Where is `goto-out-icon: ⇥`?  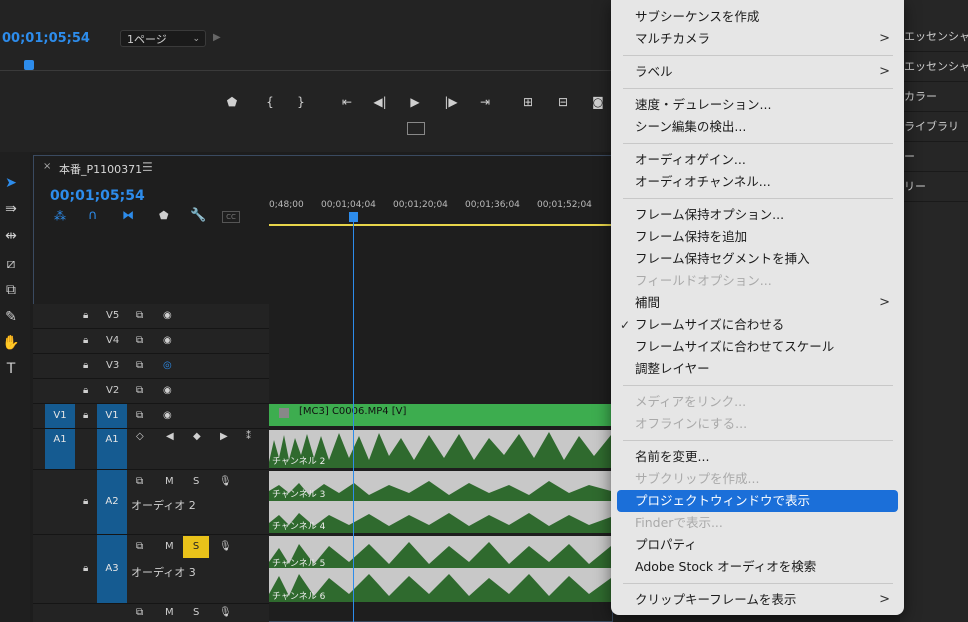 goto-out-icon: ⇥ is located at coordinates (485, 102).